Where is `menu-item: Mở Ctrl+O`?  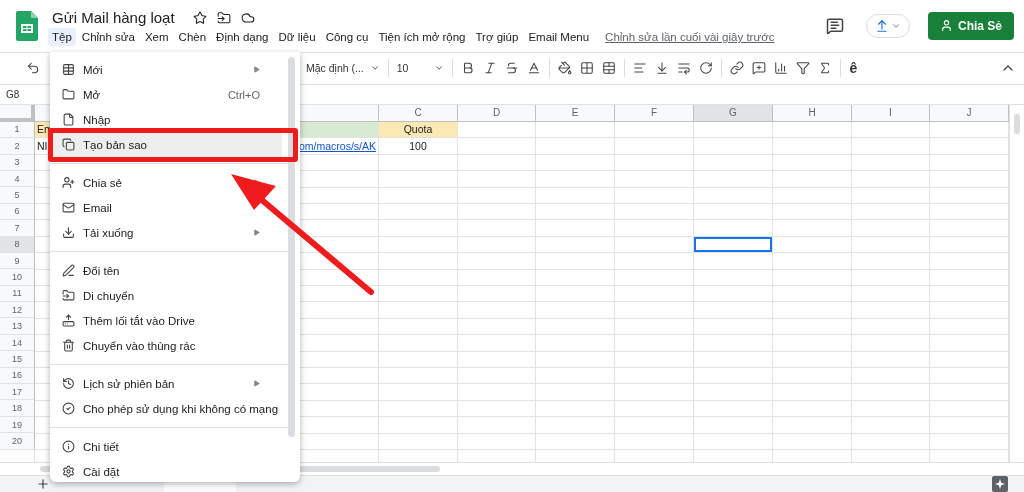
menu-item: Mở Ctrl+O is located at coordinates (167, 94).